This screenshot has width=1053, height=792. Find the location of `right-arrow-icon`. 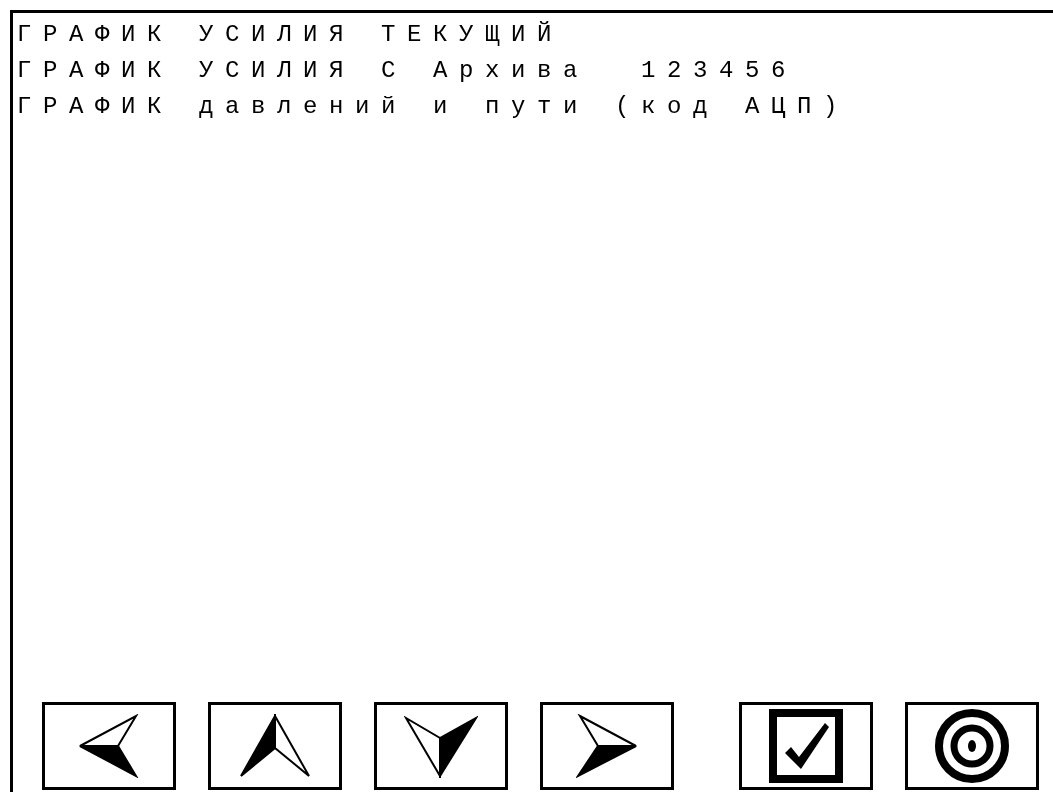

right-arrow-icon is located at coordinates (607, 746).